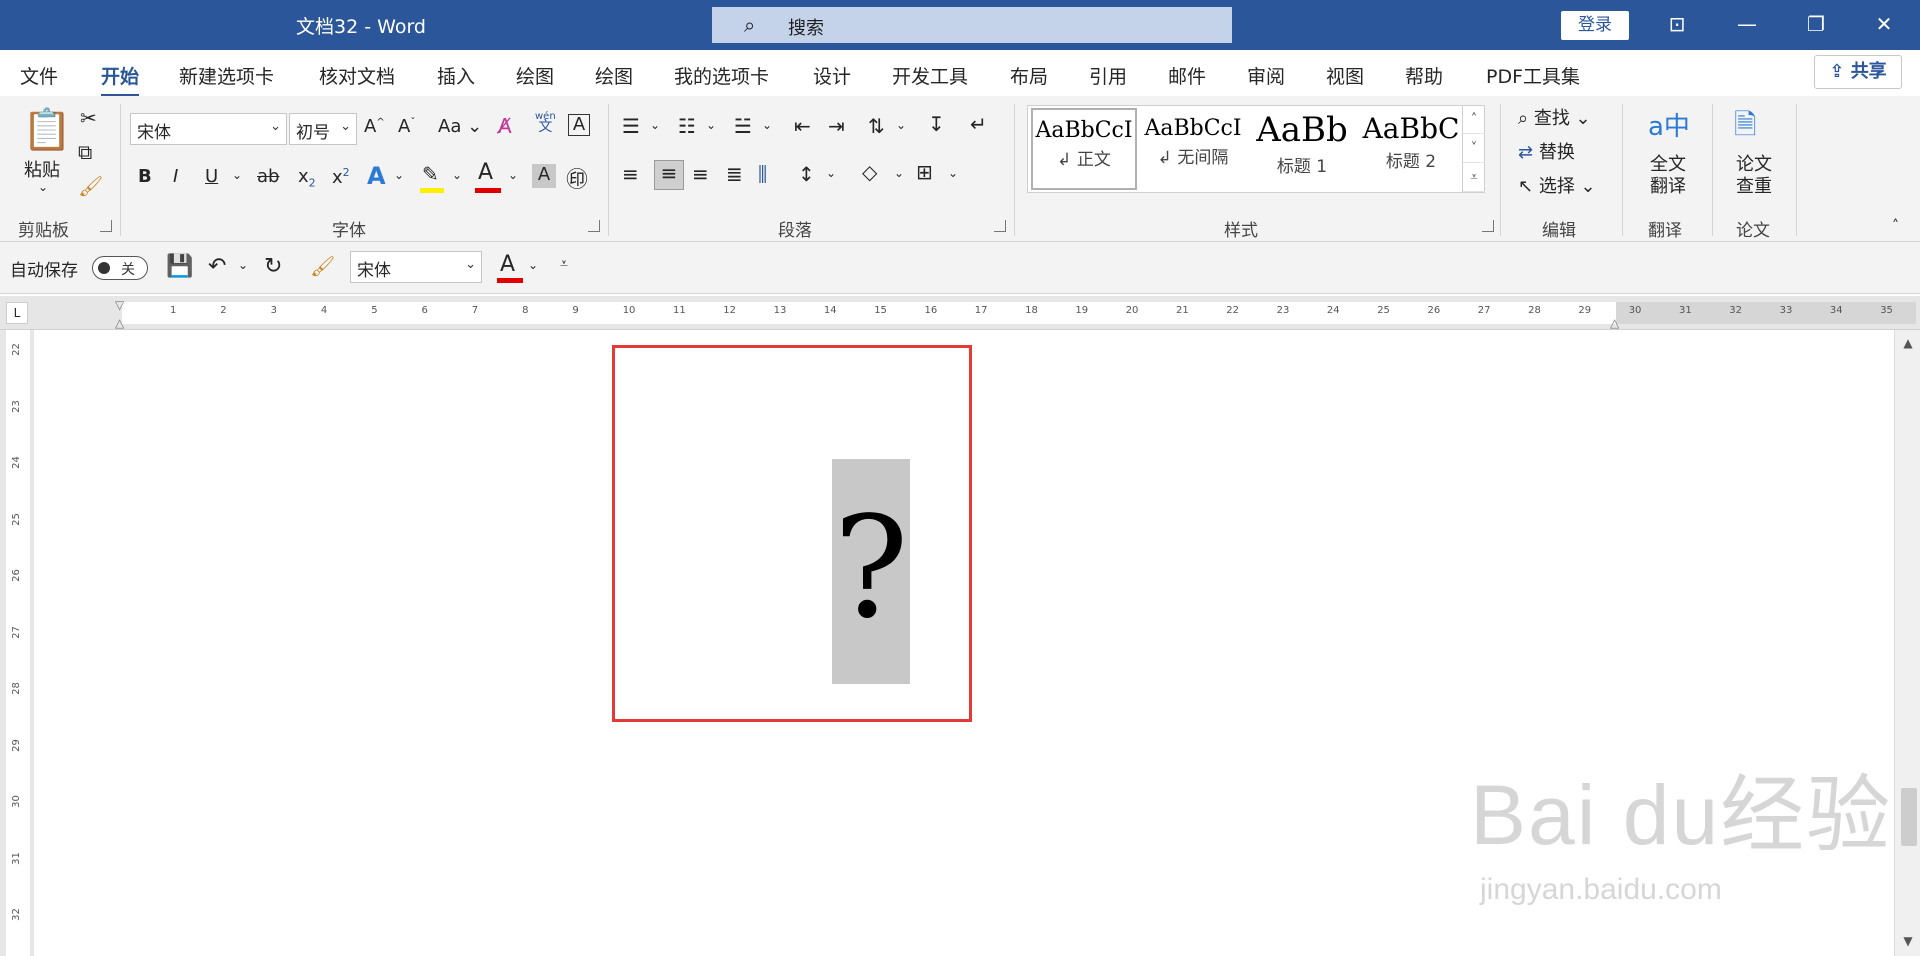 The width and height of the screenshot is (1920, 956). Describe the element at coordinates (416, 267) in the screenshot. I see `qat-font-combo: 宋体 ⌄` at that location.